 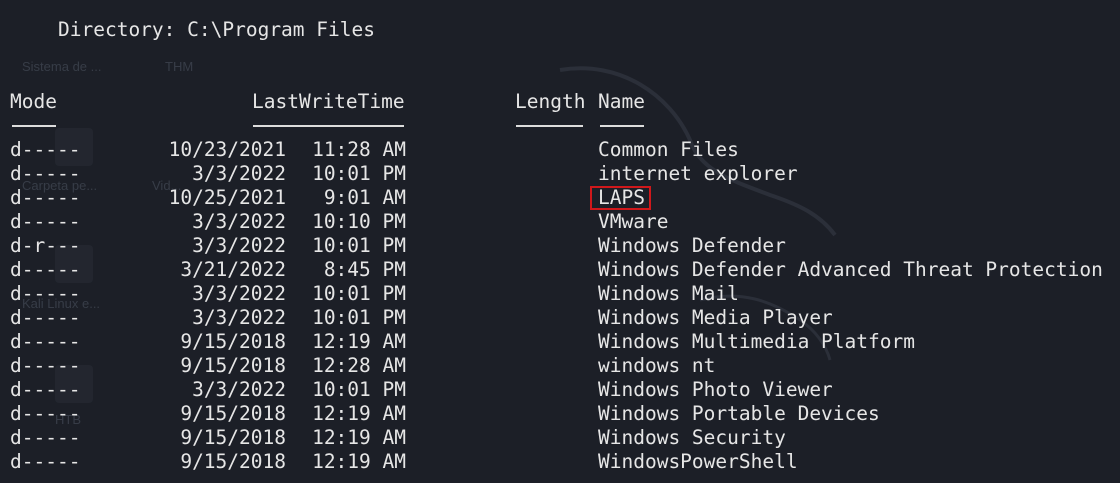 What do you see at coordinates (622, 126) in the screenshot?
I see `header-underline-name` at bounding box center [622, 126].